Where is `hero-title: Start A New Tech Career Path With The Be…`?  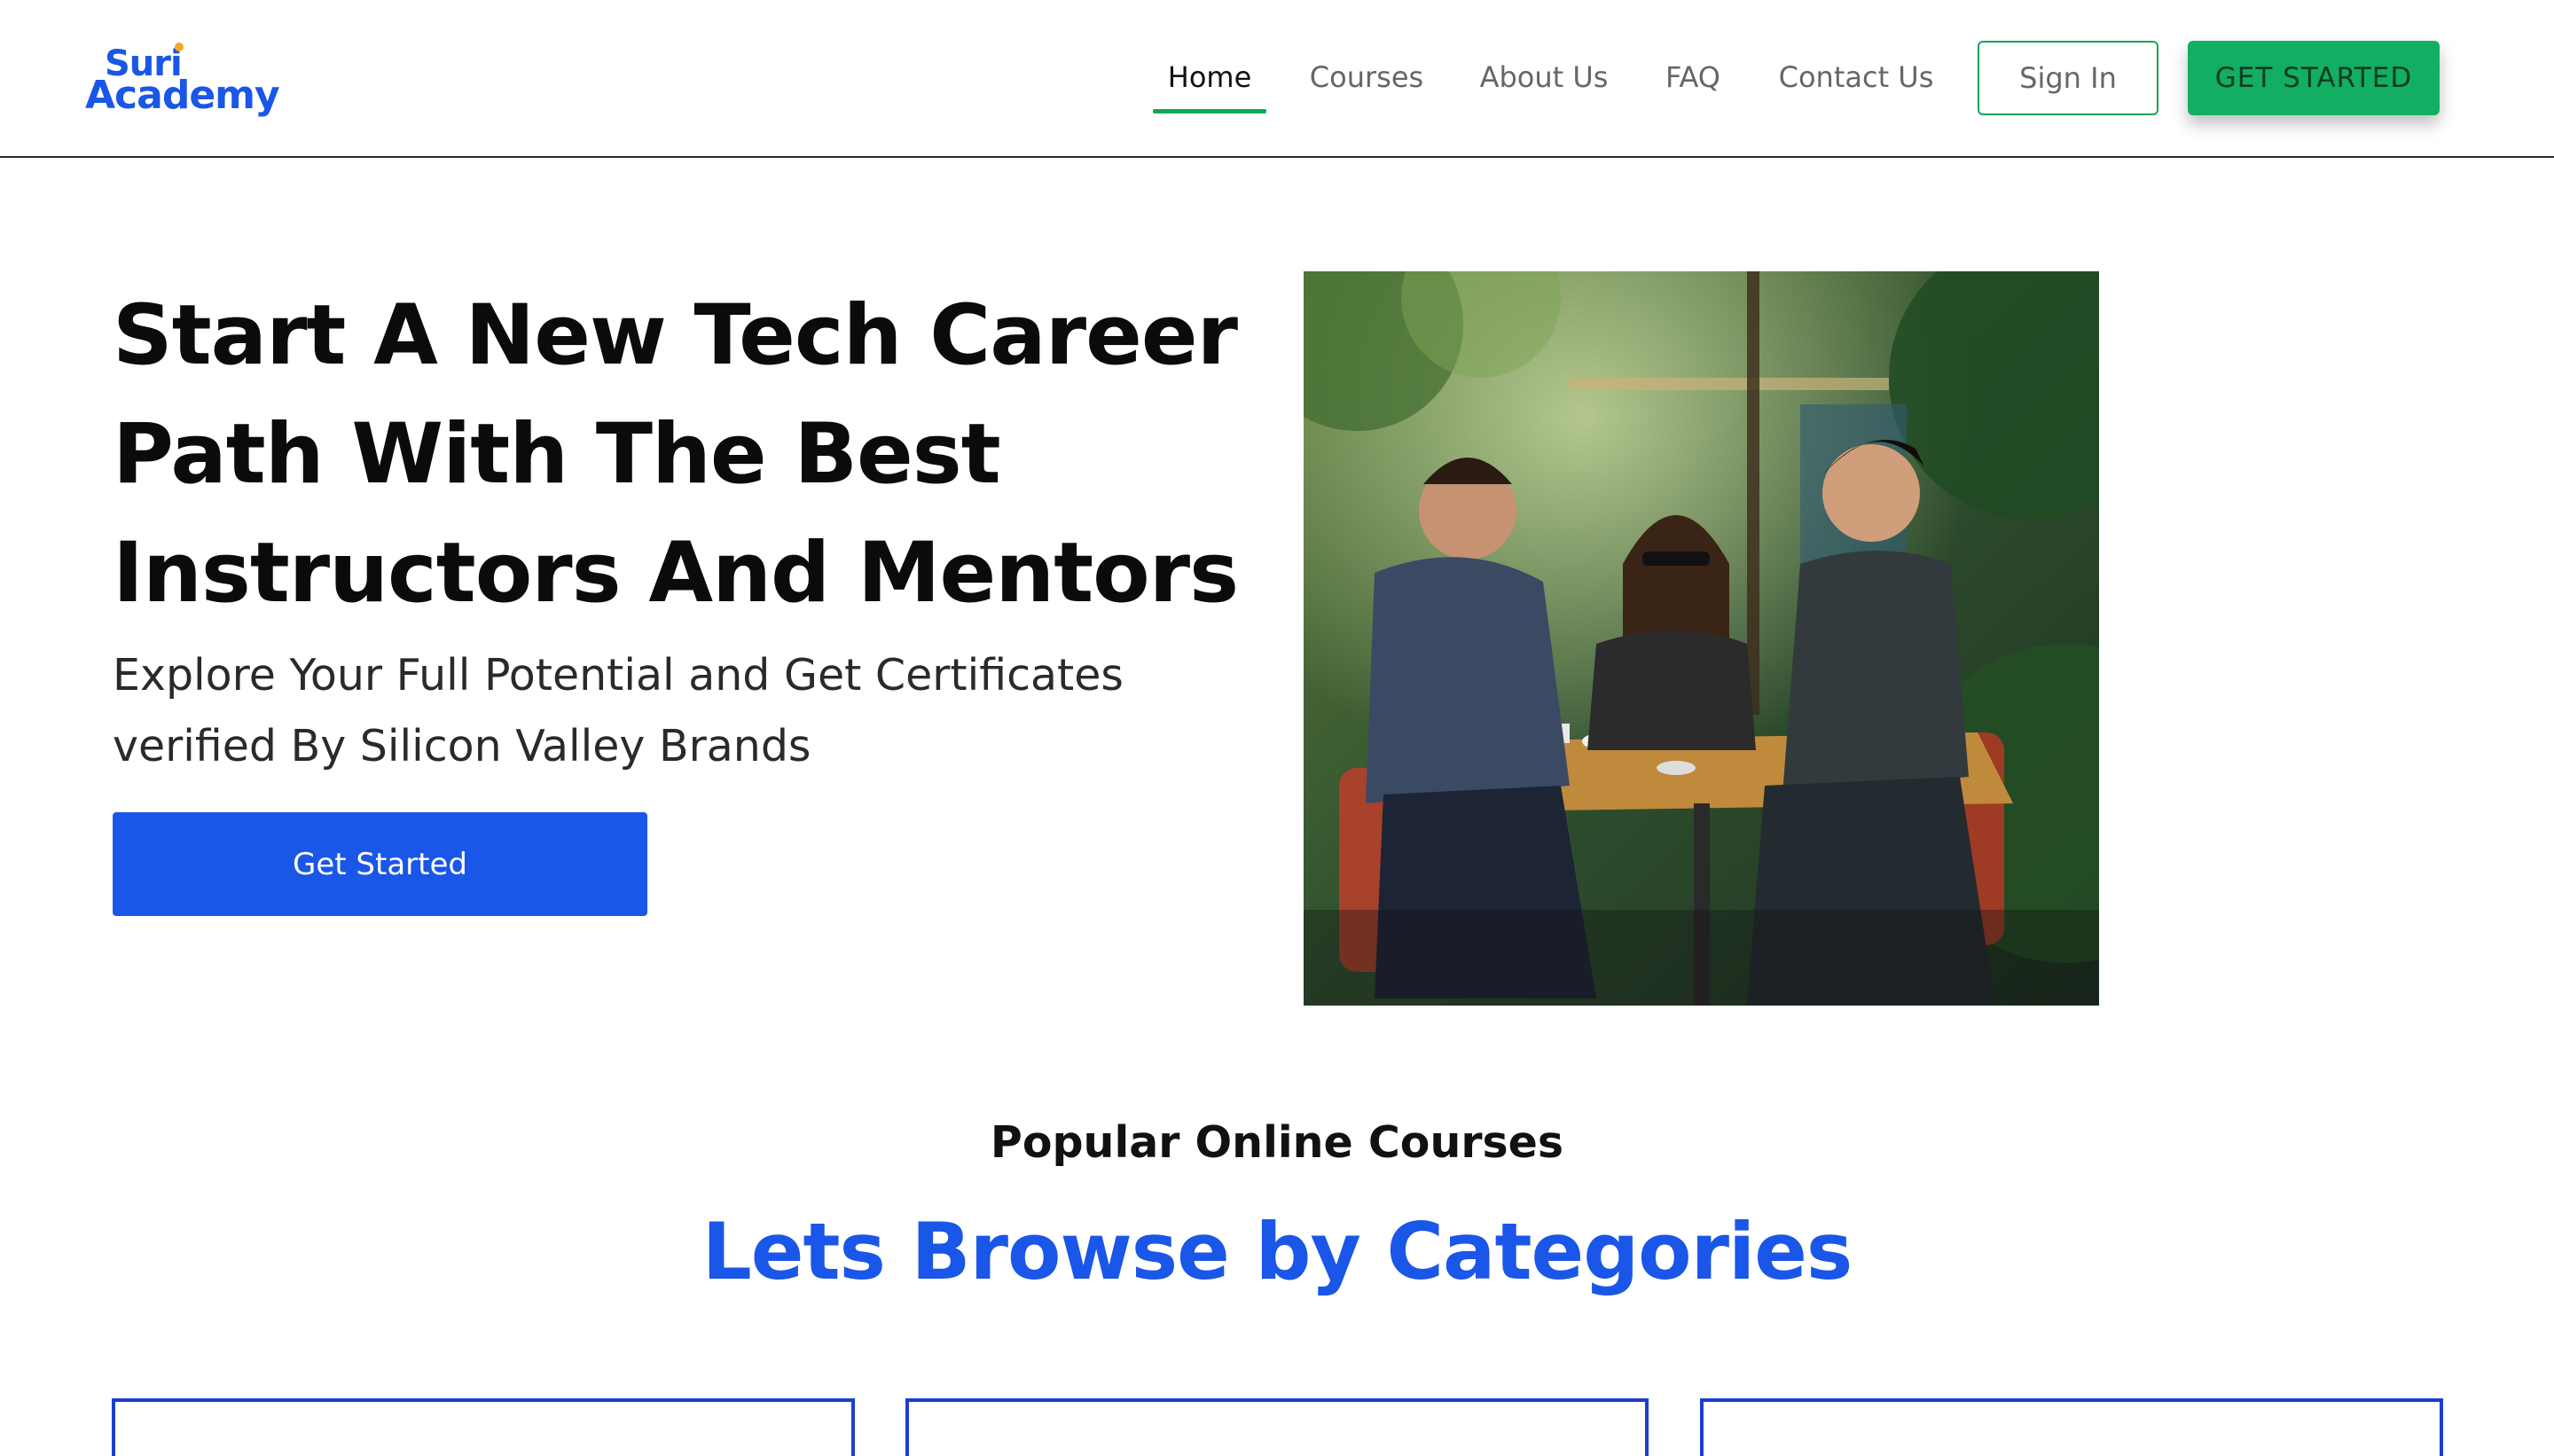
hero-title: Start A New Tech Career Path With The Be… is located at coordinates (680, 455).